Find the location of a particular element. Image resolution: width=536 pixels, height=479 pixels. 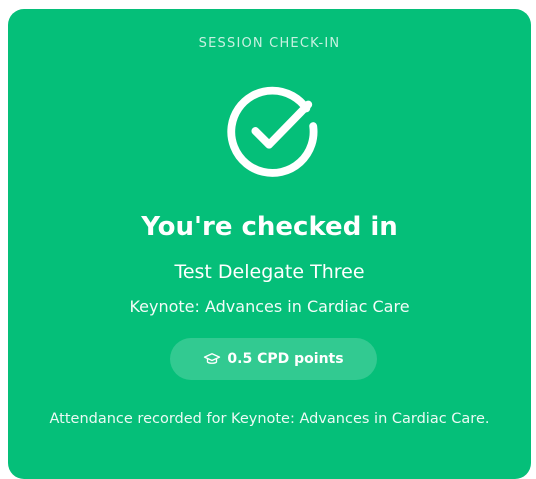

checked-in-title: You're checked in is located at coordinates (269, 227).